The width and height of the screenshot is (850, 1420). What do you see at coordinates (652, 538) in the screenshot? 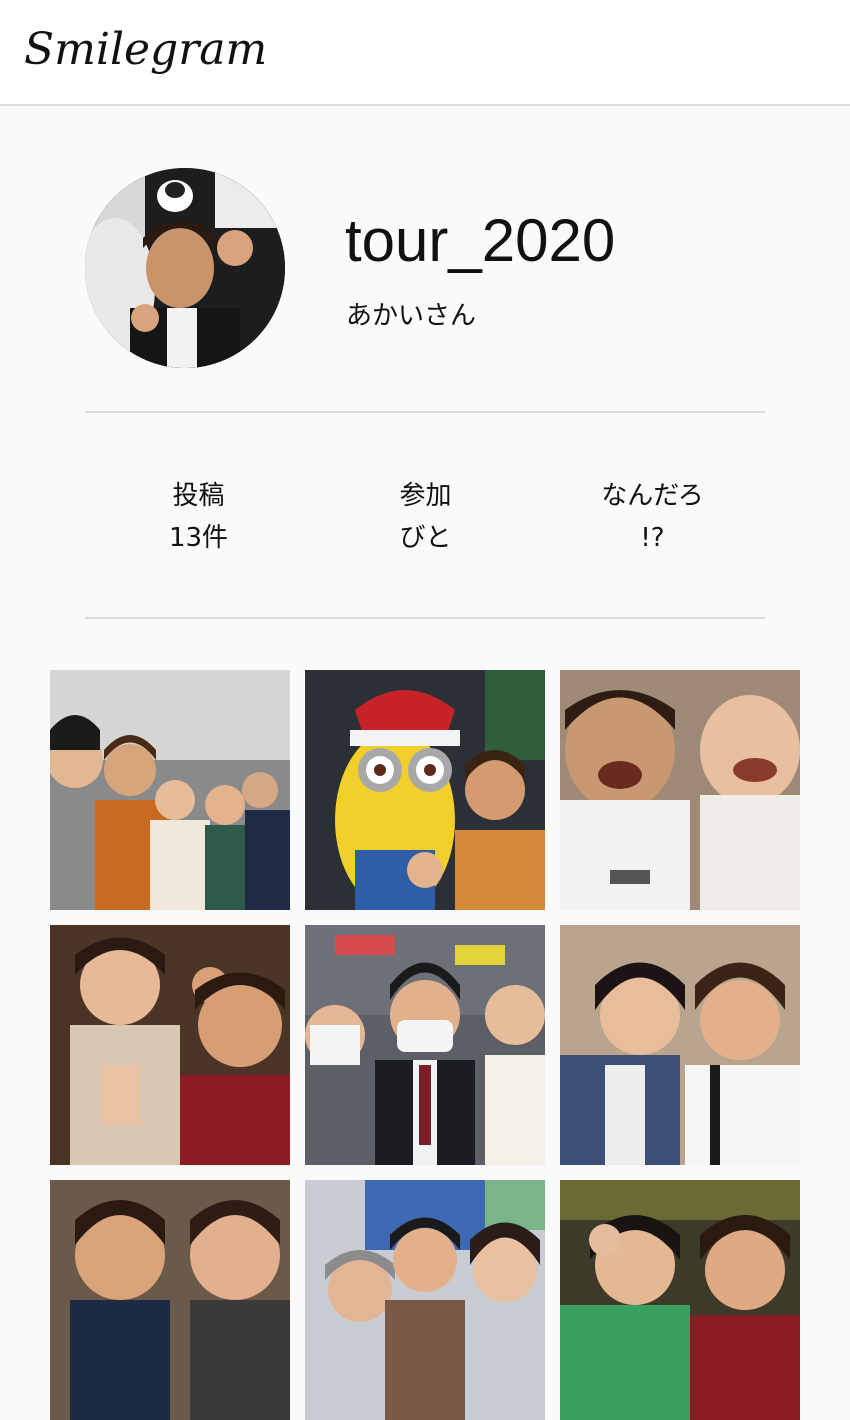
I see `stat-mystery-value: !?` at bounding box center [652, 538].